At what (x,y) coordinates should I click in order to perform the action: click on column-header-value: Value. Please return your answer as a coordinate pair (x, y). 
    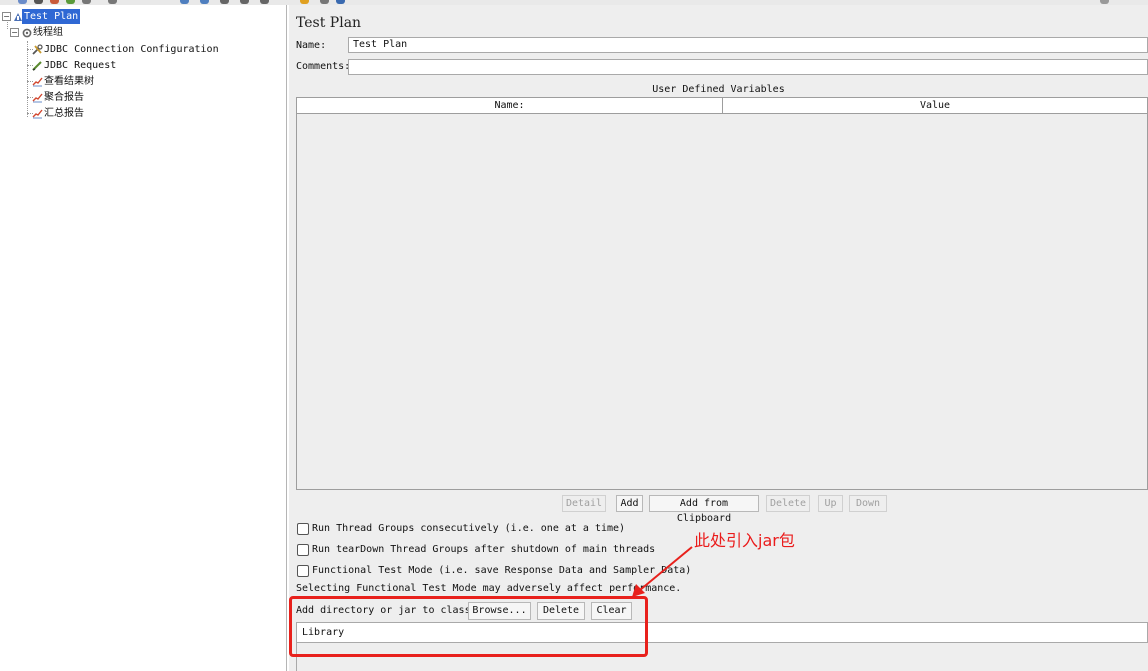
    Looking at the image, I should click on (935, 106).